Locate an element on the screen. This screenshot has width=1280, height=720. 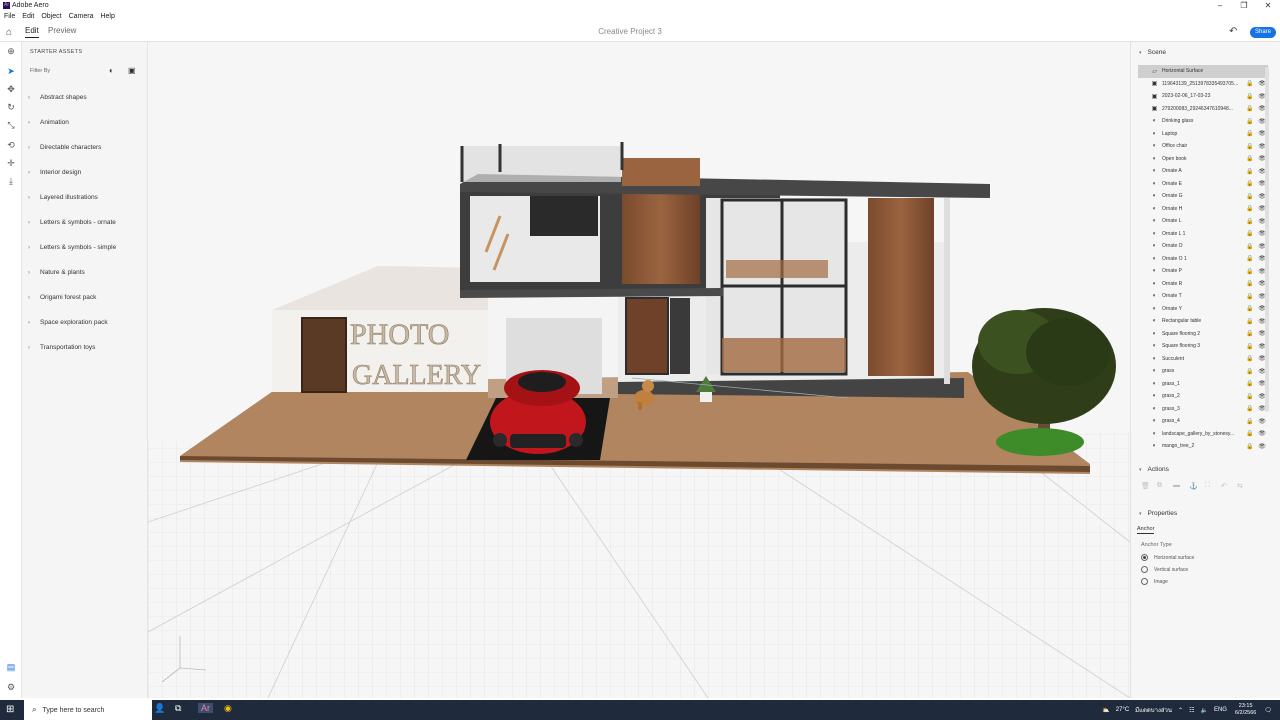
share-button: Share is located at coordinates (1263, 32).